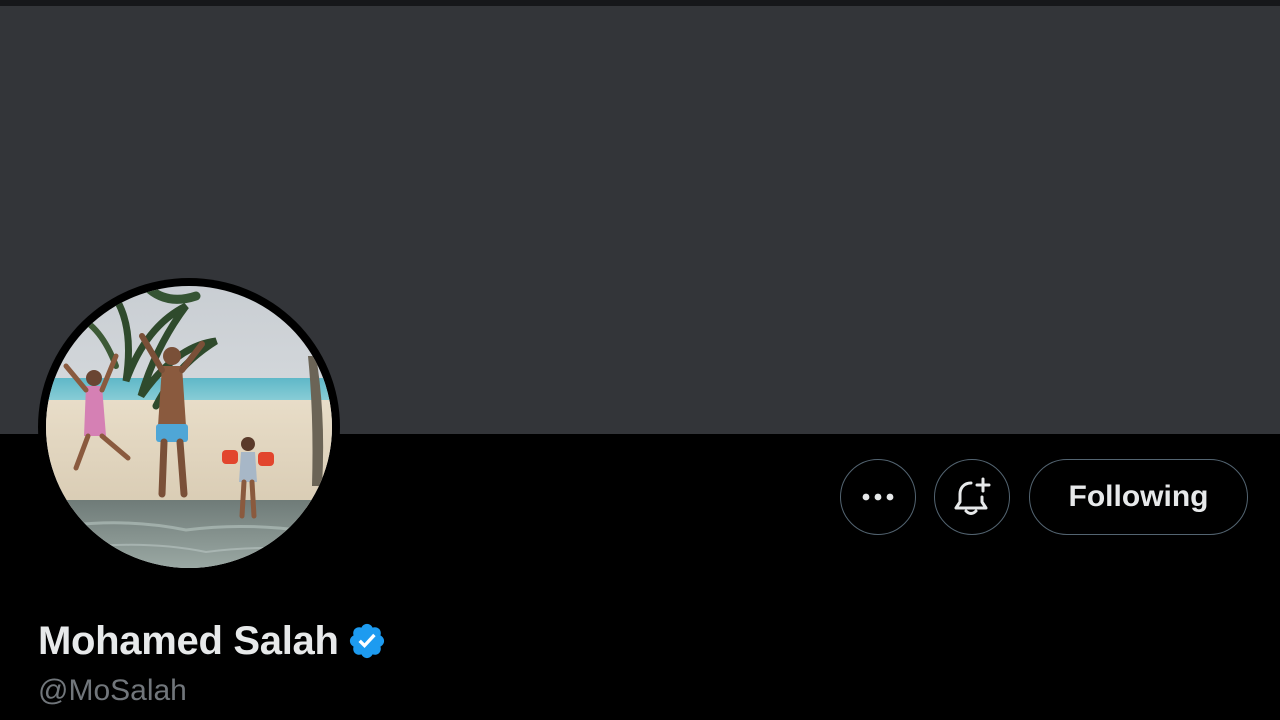  Describe the element at coordinates (1138, 497) in the screenshot. I see `following-button: Following` at that location.